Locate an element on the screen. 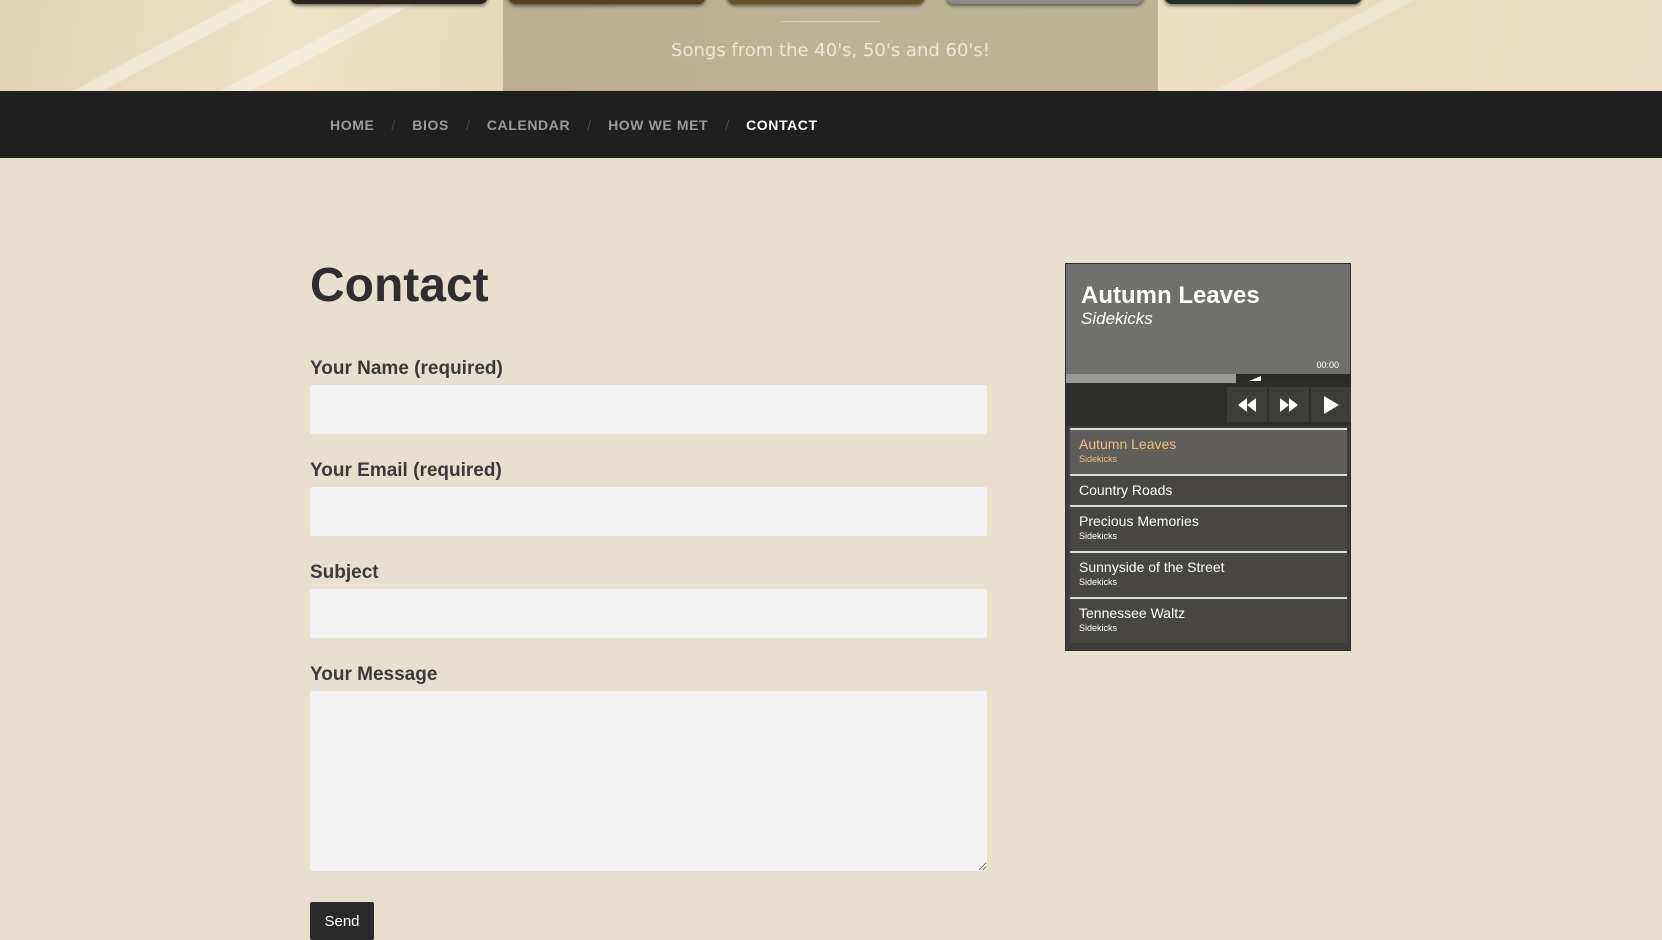  progress-bar is located at coordinates (1208, 378).